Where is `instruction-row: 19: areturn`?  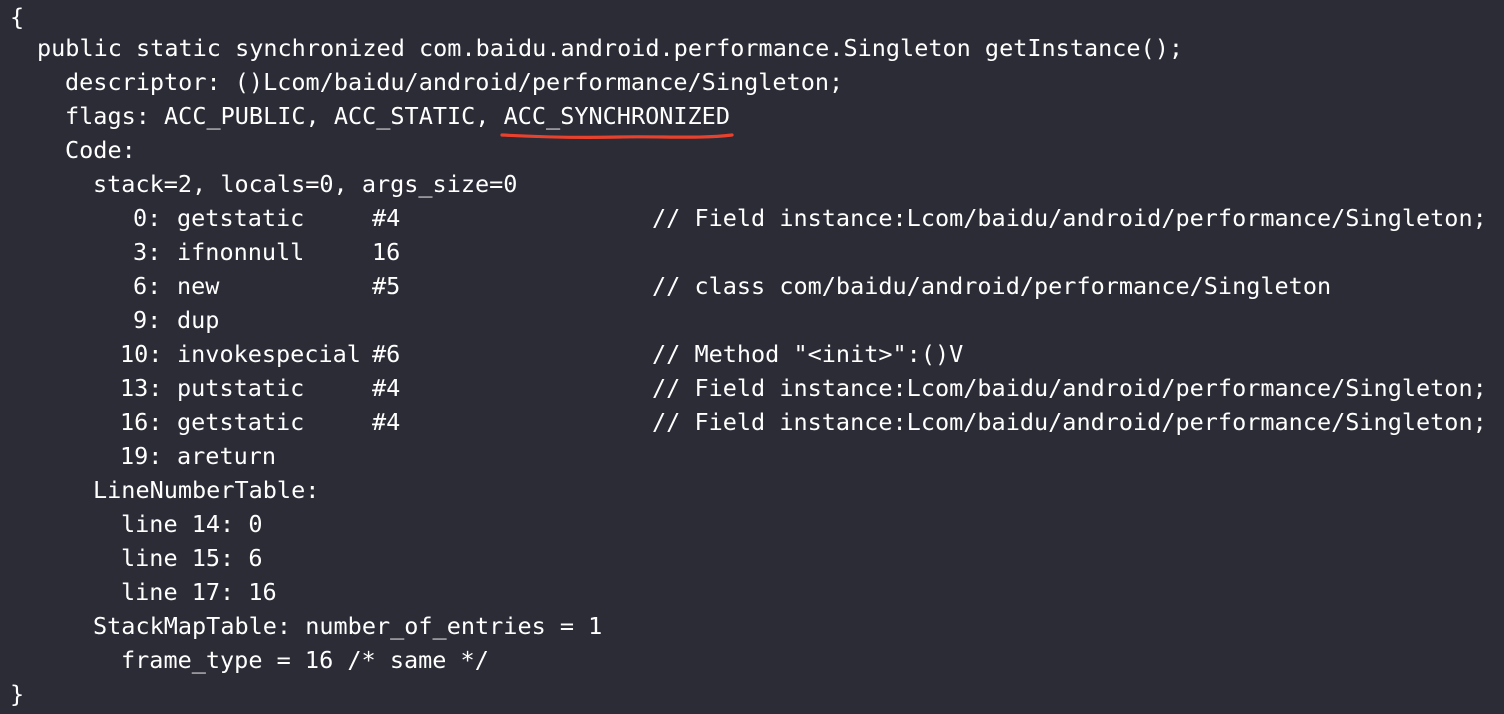 instruction-row: 19: areturn is located at coordinates (752, 456).